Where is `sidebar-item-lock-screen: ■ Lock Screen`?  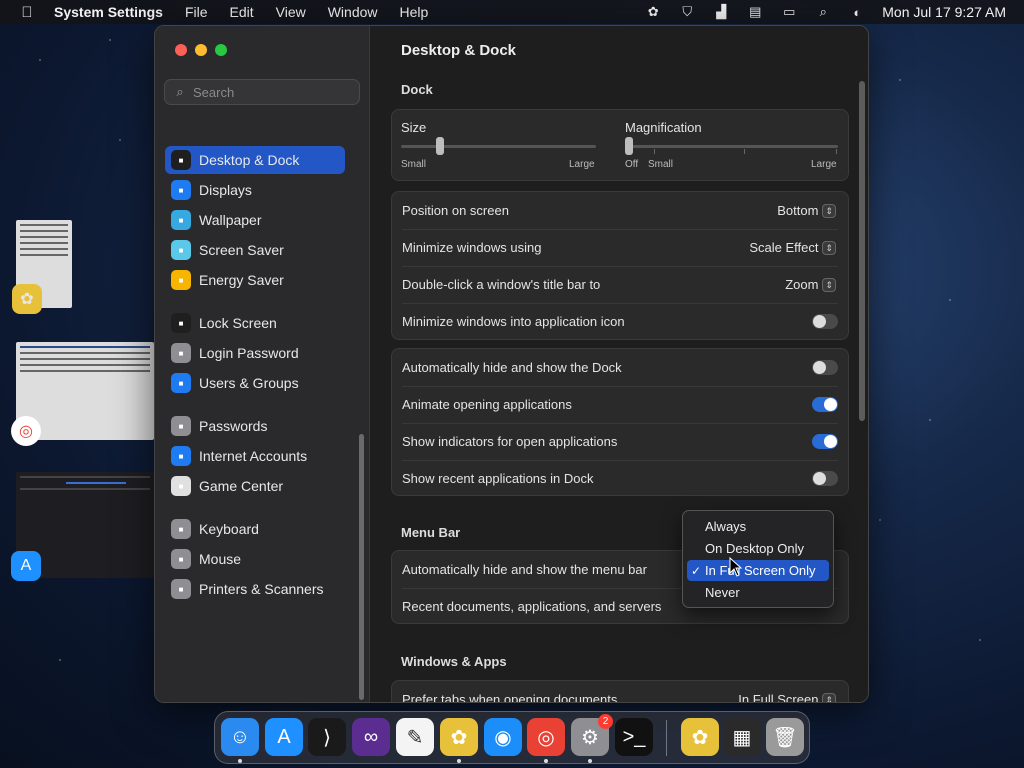
sidebar-item-lock-screen: ■ Lock Screen is located at coordinates (255, 323).